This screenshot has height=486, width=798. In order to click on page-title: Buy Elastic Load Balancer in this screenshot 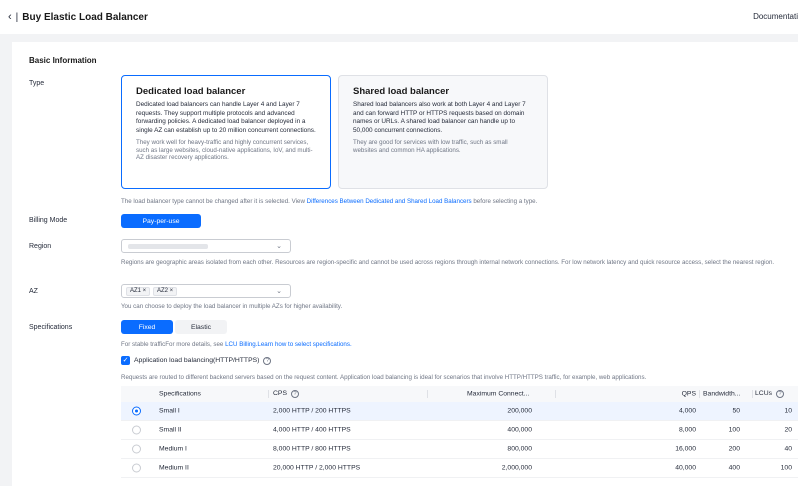, I will do `click(85, 17)`.